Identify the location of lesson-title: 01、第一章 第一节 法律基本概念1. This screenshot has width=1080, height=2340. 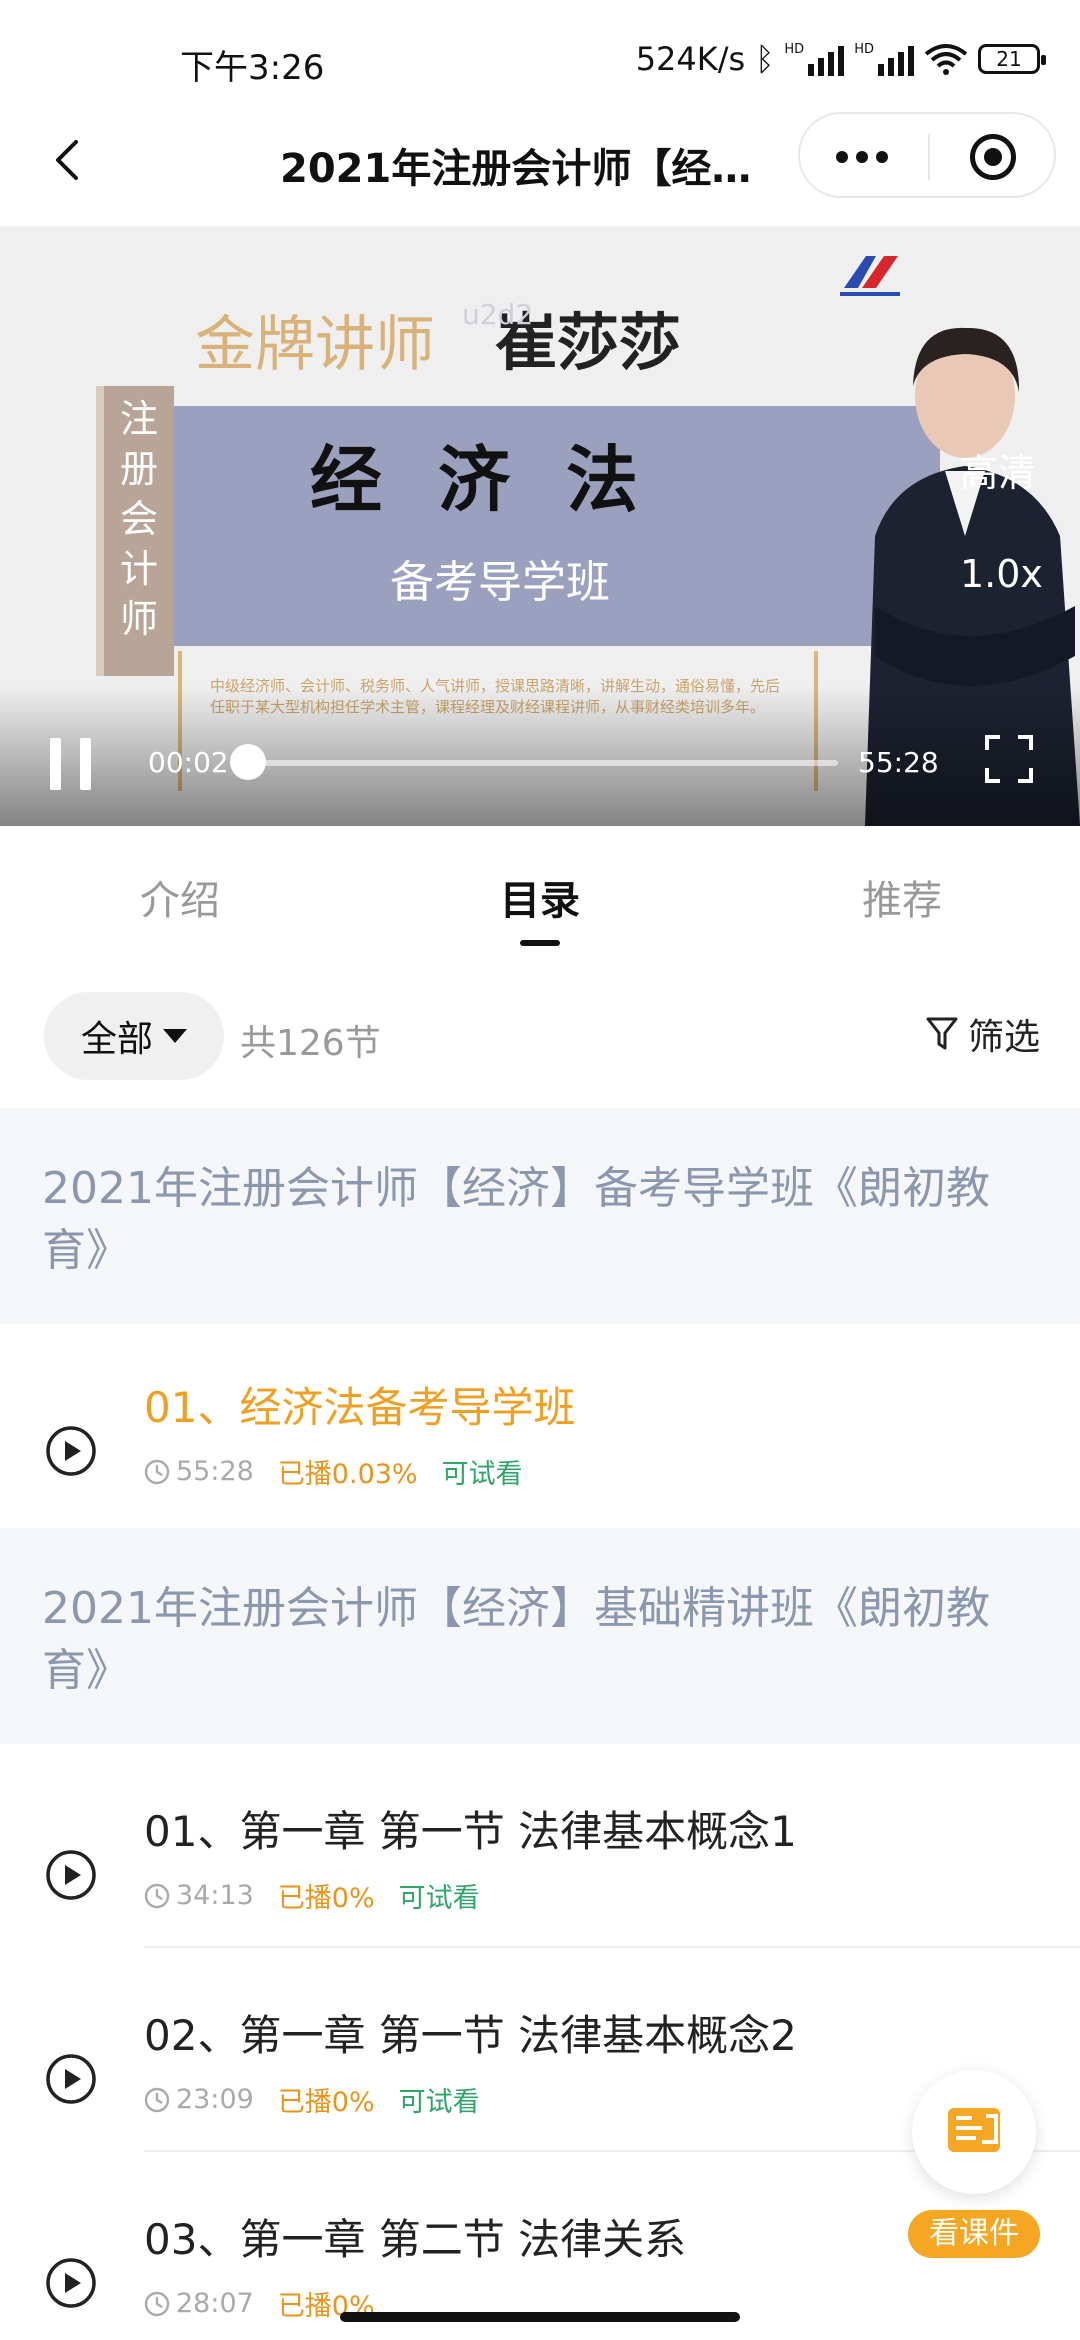
(470, 1831).